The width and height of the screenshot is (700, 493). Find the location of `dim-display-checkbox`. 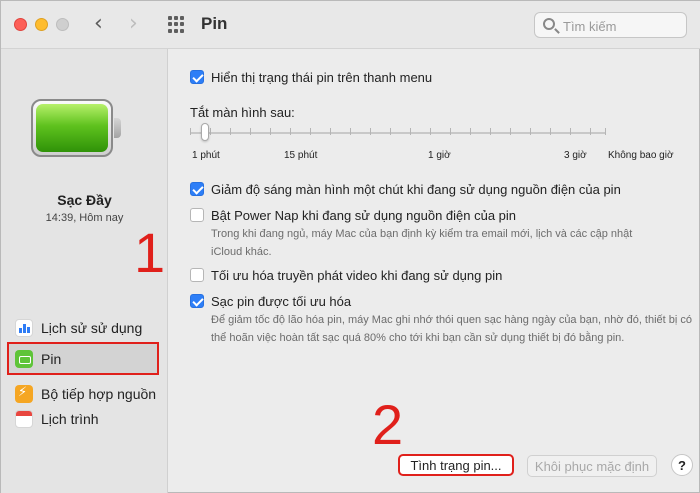

dim-display-checkbox is located at coordinates (197, 189).